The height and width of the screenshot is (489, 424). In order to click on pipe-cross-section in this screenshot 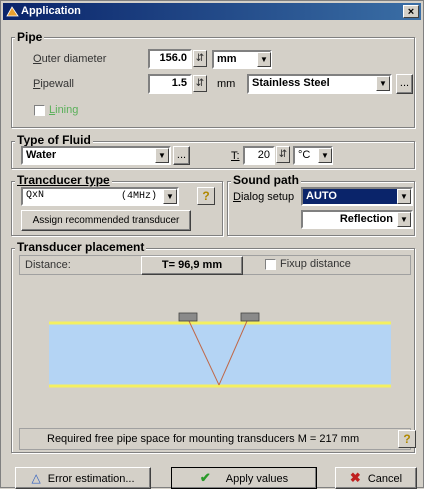, I will do `click(220, 355)`.